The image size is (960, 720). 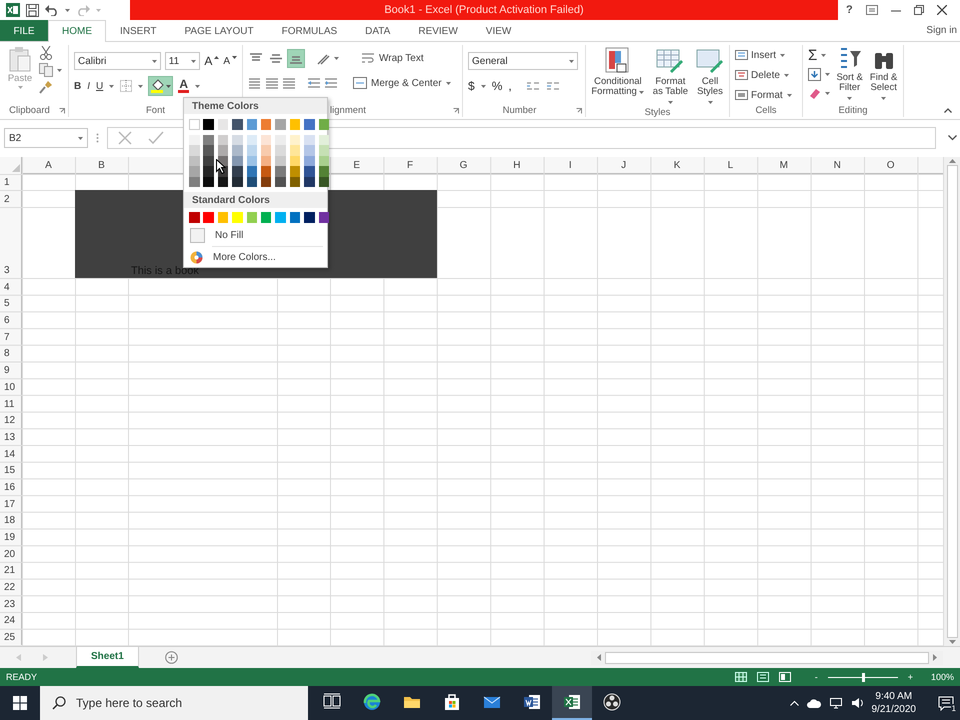 What do you see at coordinates (853, 110) in the screenshot?
I see `group-label: Editing` at bounding box center [853, 110].